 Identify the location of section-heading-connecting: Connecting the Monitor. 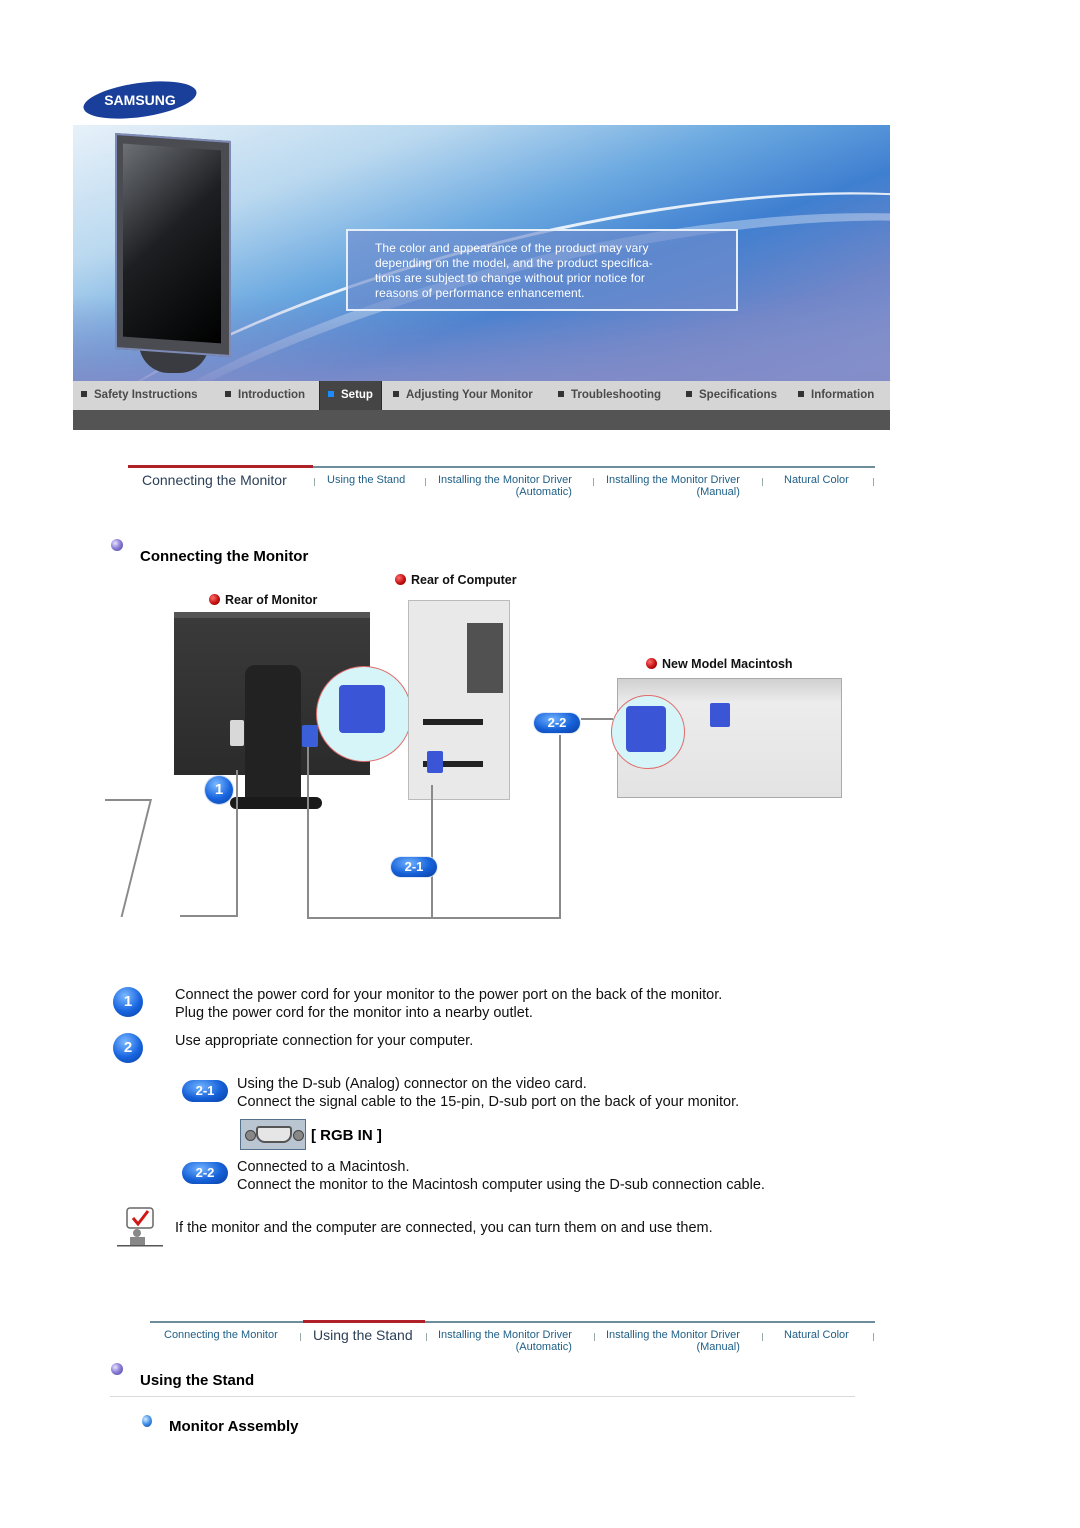
(224, 556).